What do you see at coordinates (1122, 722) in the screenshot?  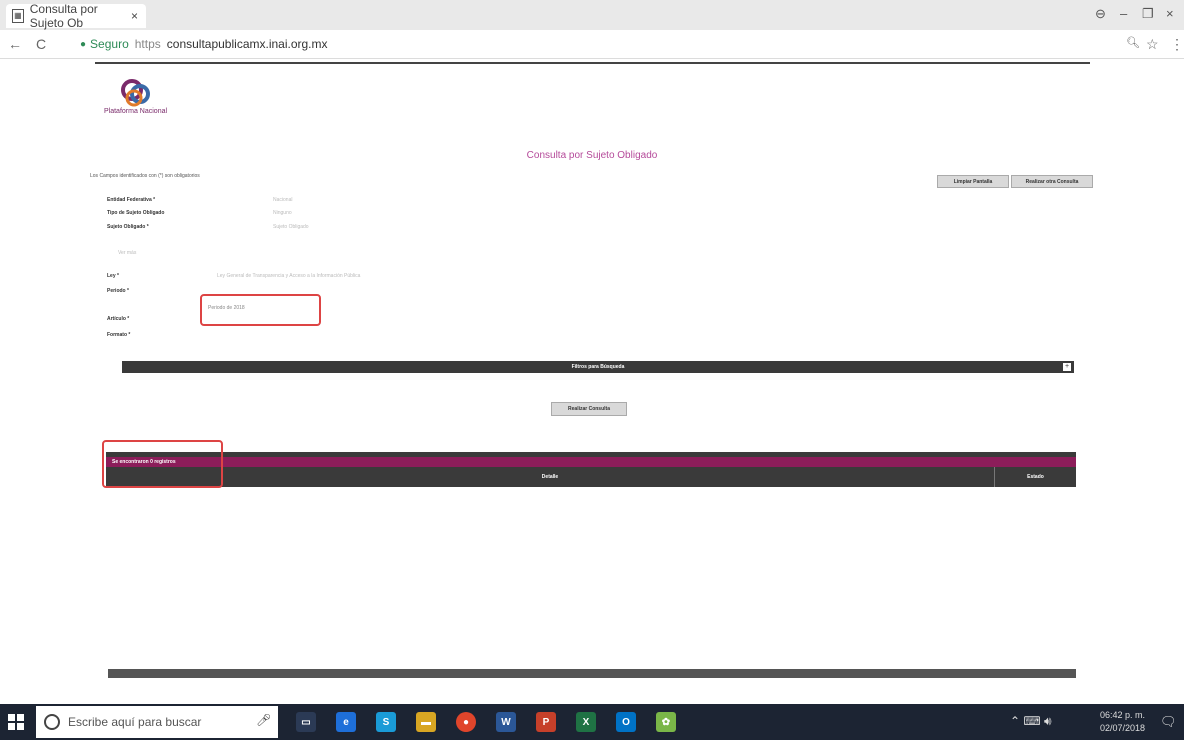 I see `taskbar-clock: 06:42 p. m. 02/07/2018` at bounding box center [1122, 722].